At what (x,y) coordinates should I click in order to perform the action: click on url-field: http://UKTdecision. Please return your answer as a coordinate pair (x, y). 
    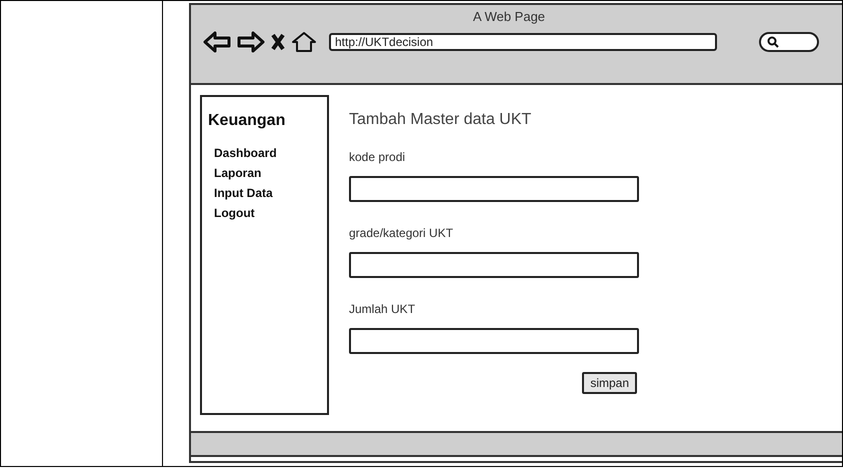
    Looking at the image, I should click on (523, 41).